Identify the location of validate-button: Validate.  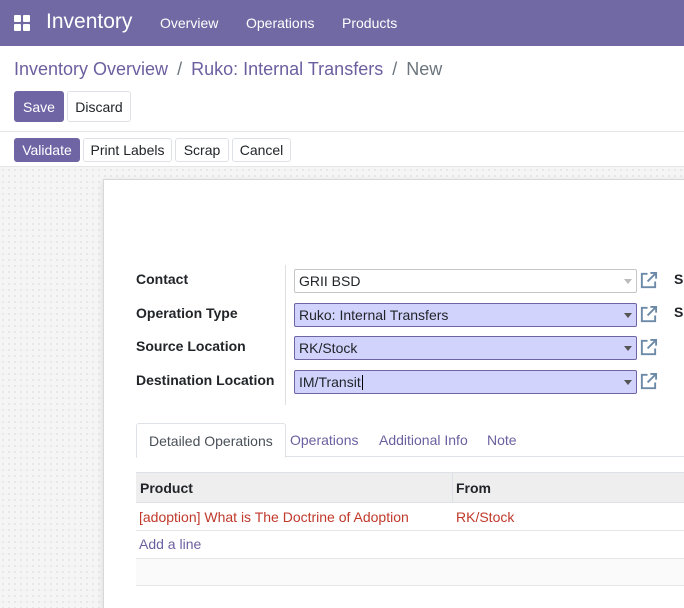
(47, 150).